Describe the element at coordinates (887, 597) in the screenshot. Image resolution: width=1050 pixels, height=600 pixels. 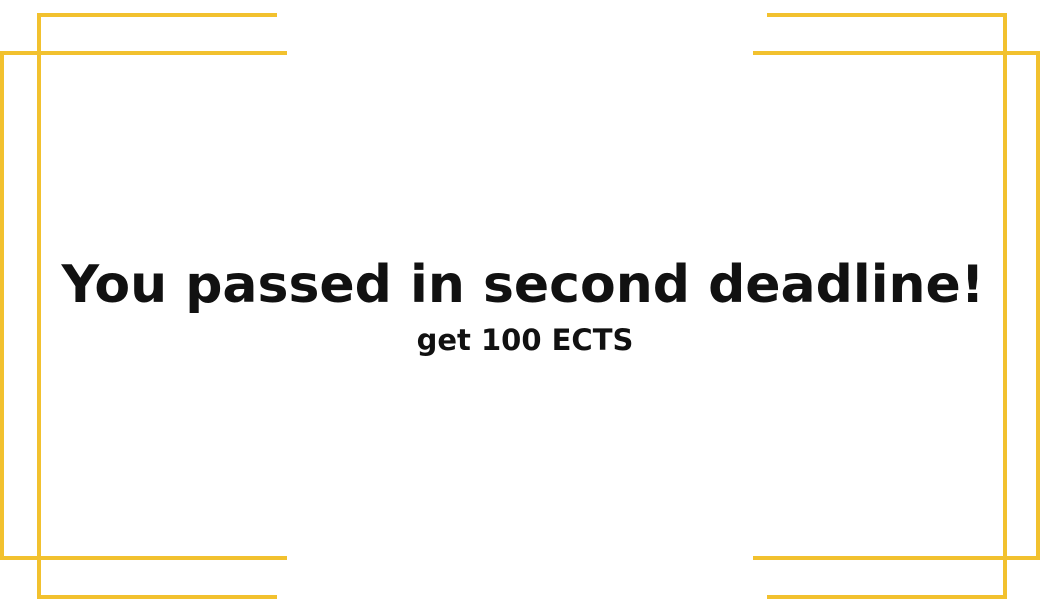
I see `frame-bottom-right-inner-horizontal` at that location.